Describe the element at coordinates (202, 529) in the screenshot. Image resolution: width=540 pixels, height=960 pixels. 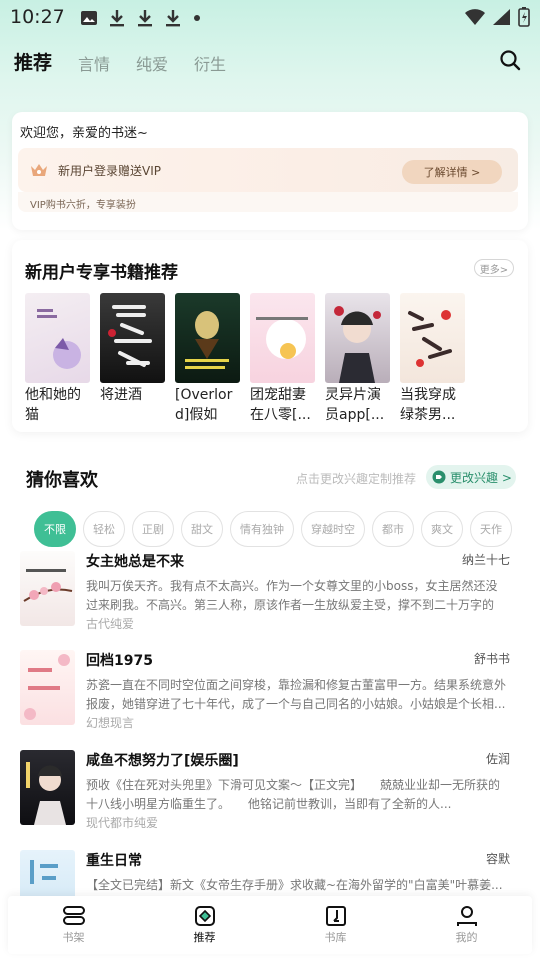
I see `tag-item: 甜文` at that location.